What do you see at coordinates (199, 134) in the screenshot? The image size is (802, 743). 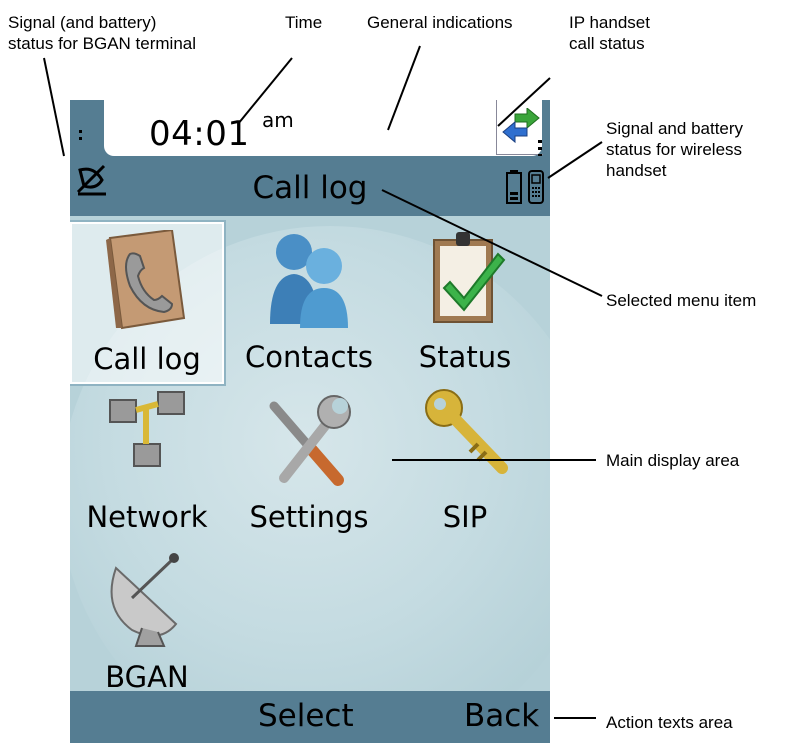 I see `clock-time: 04:01` at bounding box center [199, 134].